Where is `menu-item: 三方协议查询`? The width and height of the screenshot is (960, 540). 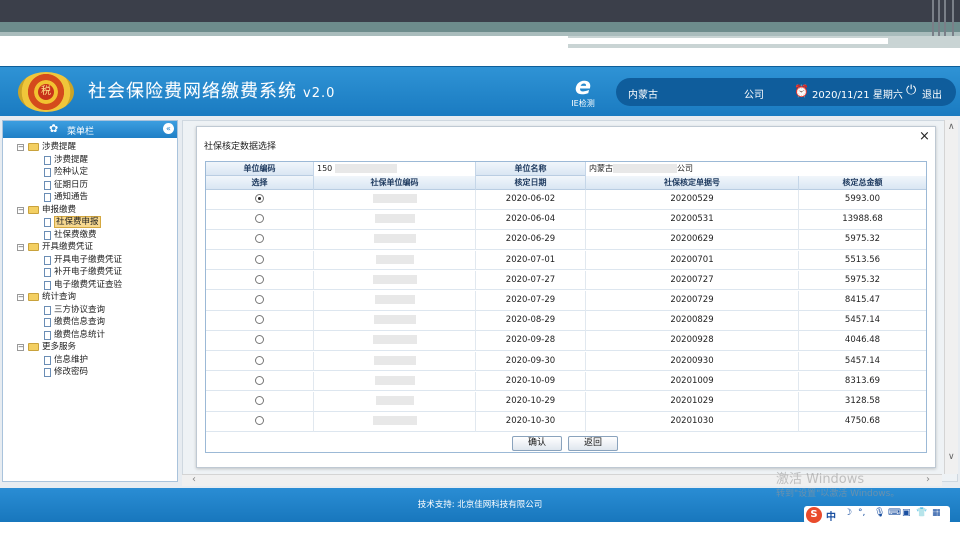
menu-item: 三方协议查询 is located at coordinates (90, 310).